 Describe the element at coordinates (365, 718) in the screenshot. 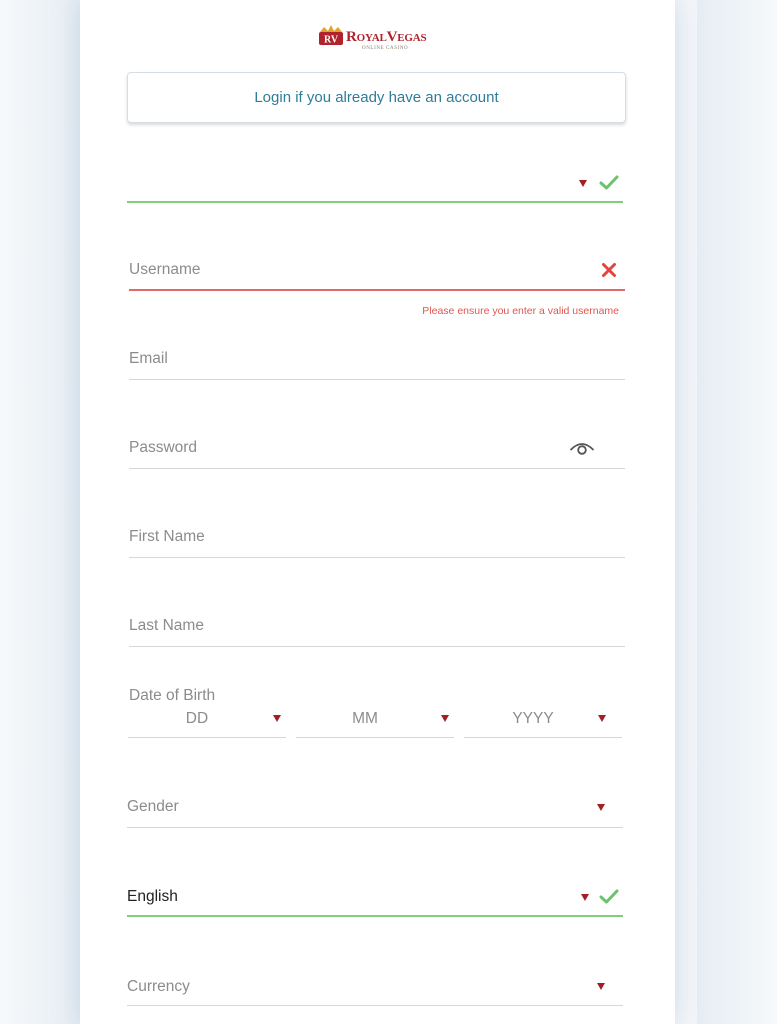

I see `dob-month-placeholder: MM` at that location.